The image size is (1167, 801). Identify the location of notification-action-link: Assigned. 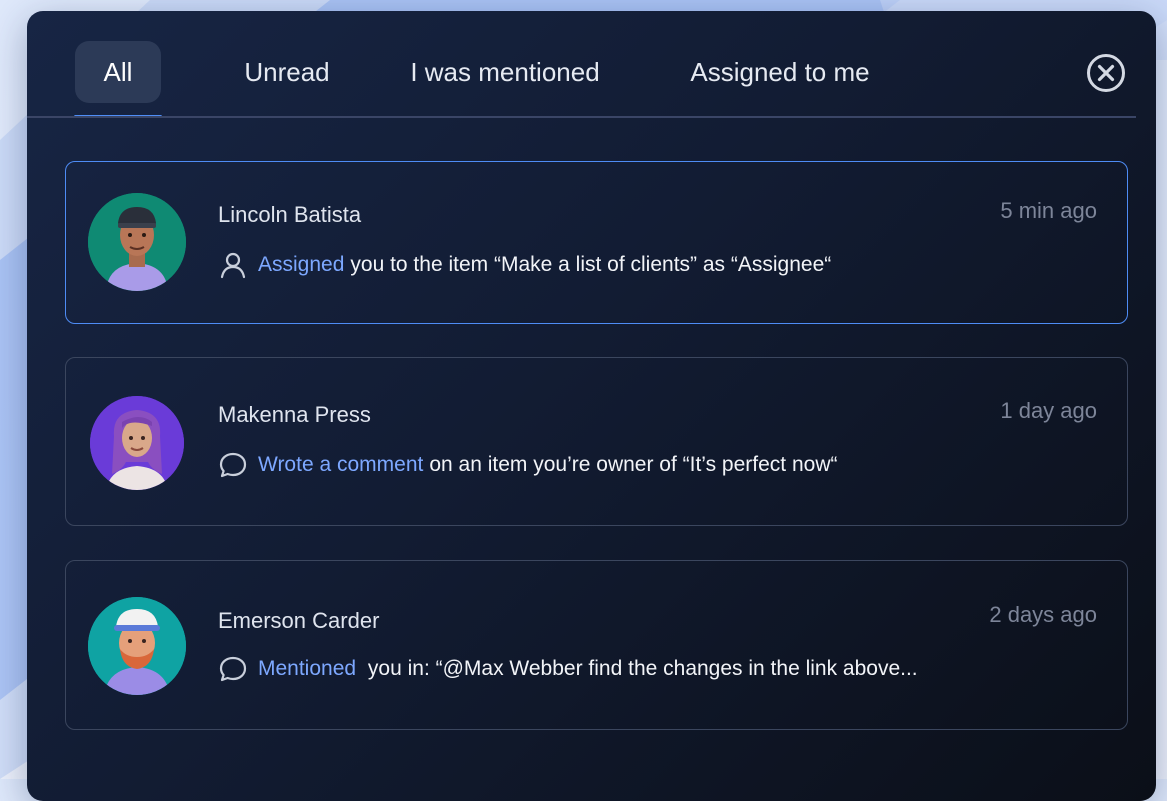
(301, 265).